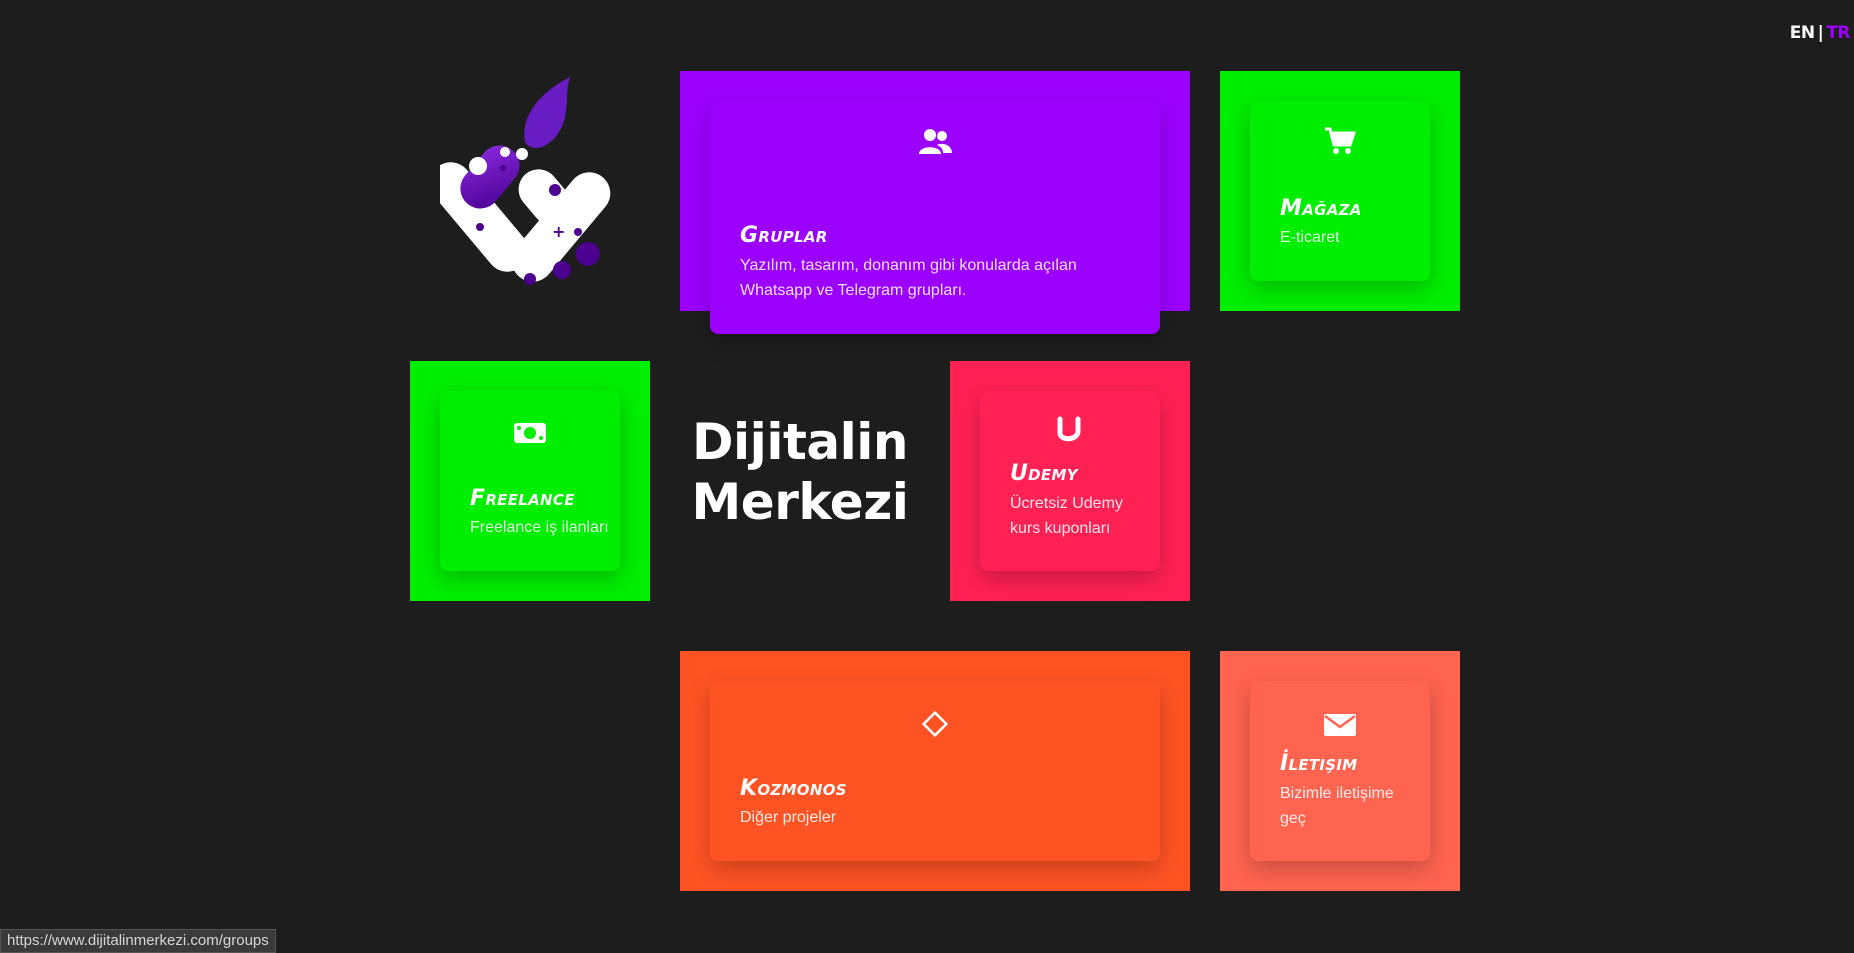 This screenshot has height=953, width=1854. What do you see at coordinates (1838, 33) in the screenshot?
I see `lang-tr-link: TR` at bounding box center [1838, 33].